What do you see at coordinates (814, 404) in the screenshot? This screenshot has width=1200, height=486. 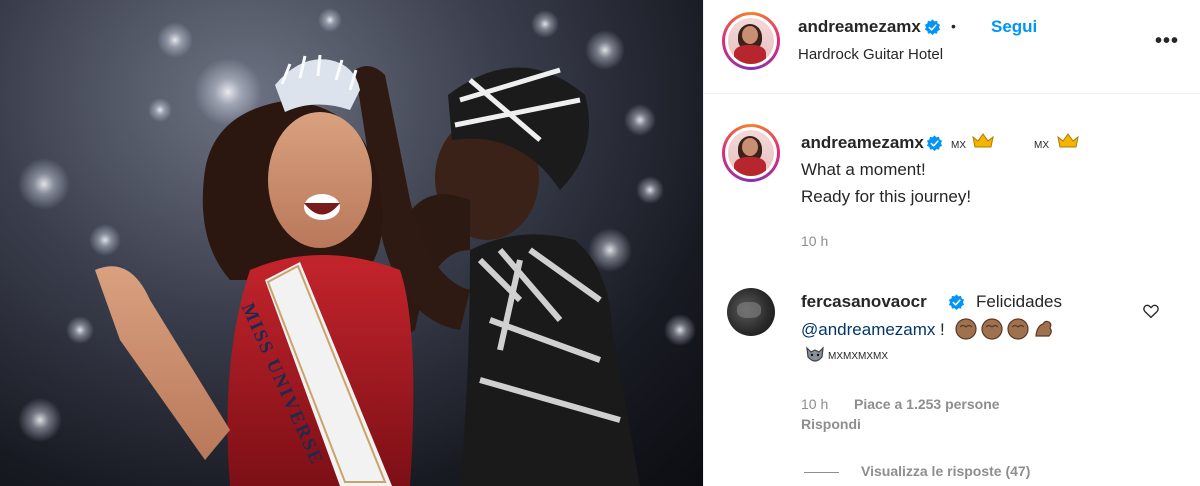 I see `comment-timestamp: 10 h` at bounding box center [814, 404].